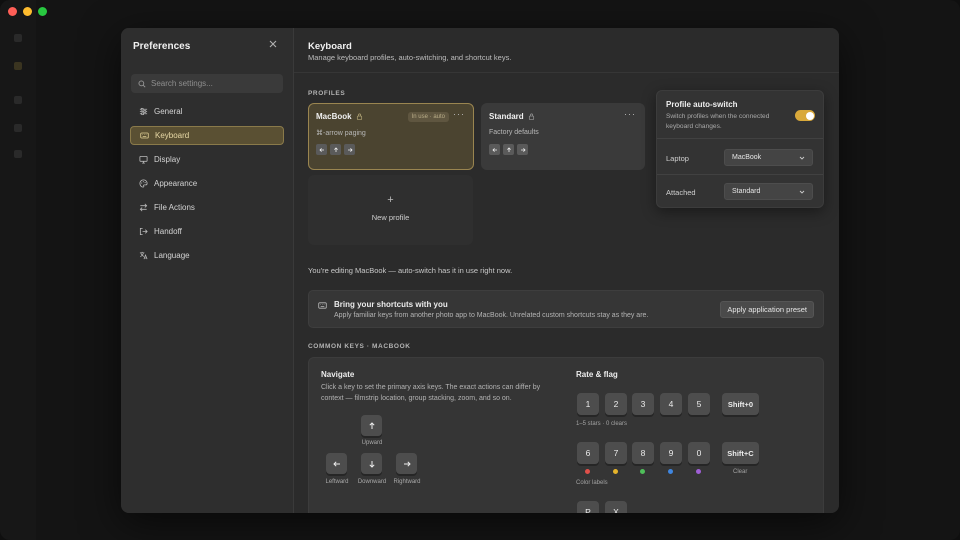  What do you see at coordinates (643, 453) in the screenshot?
I see `color-key-8: 8` at bounding box center [643, 453].